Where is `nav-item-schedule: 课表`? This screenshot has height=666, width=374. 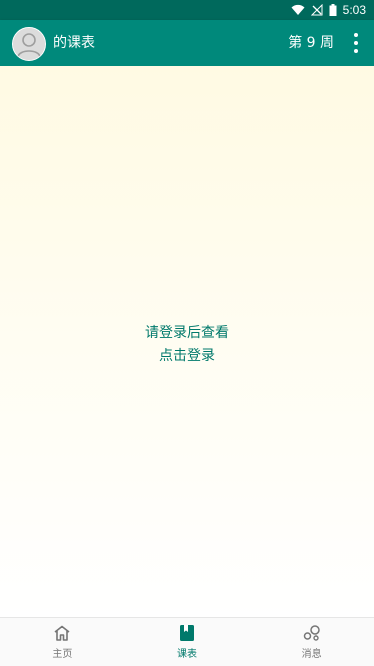
nav-item-schedule: 课表 is located at coordinates (187, 642).